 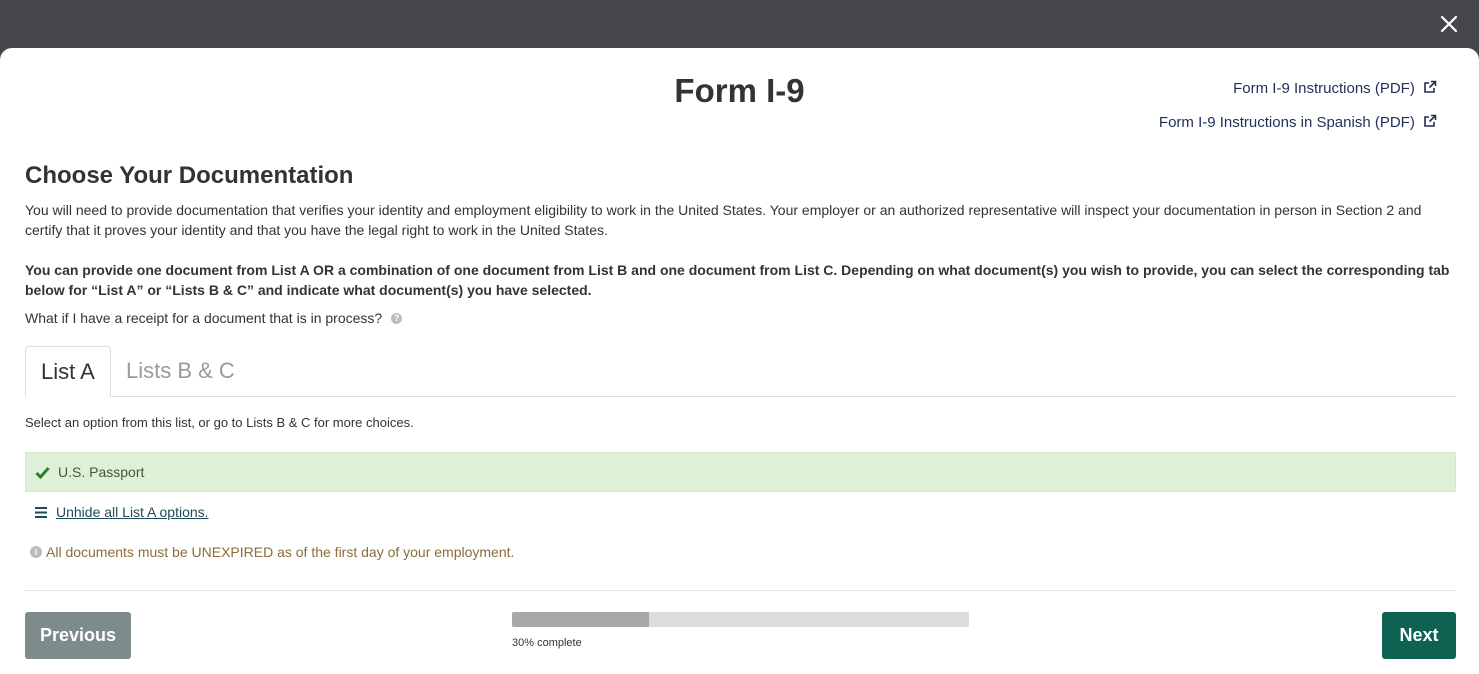 I want to click on selected-option-label: U.S. Passport, so click(x=101, y=472).